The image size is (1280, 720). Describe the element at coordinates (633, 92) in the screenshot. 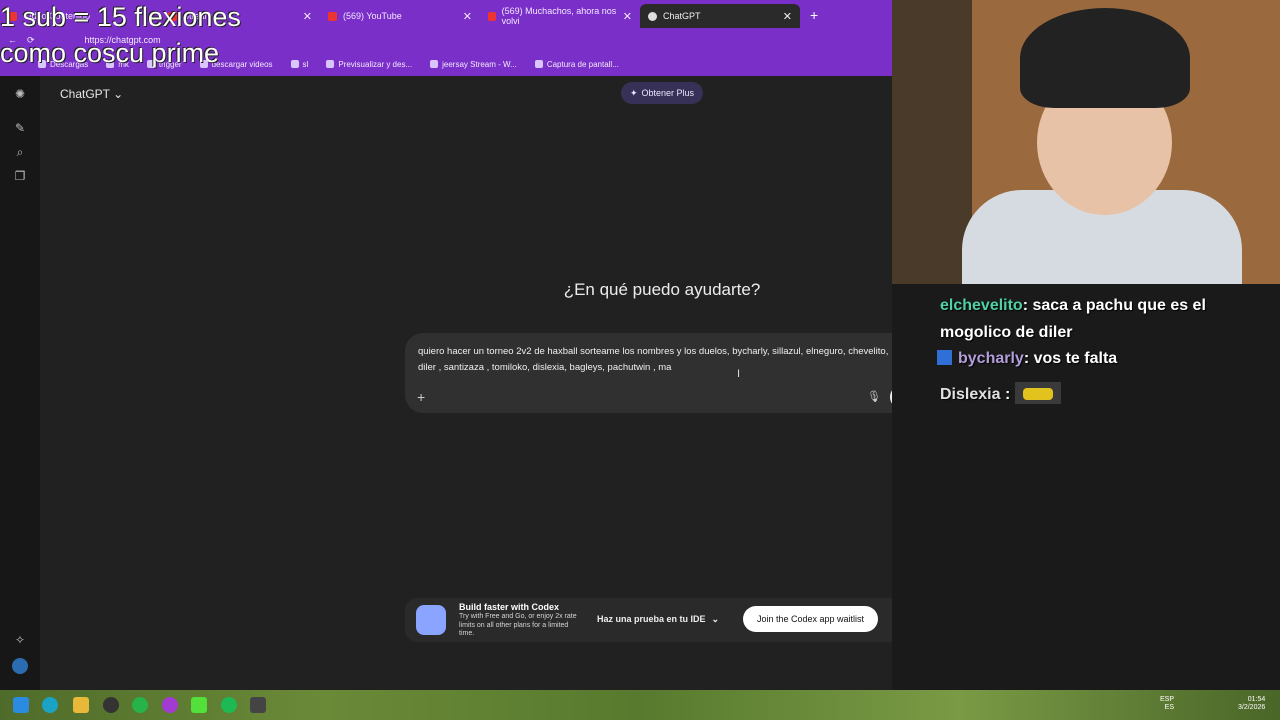

I see `sparkle-icon: ✦` at that location.